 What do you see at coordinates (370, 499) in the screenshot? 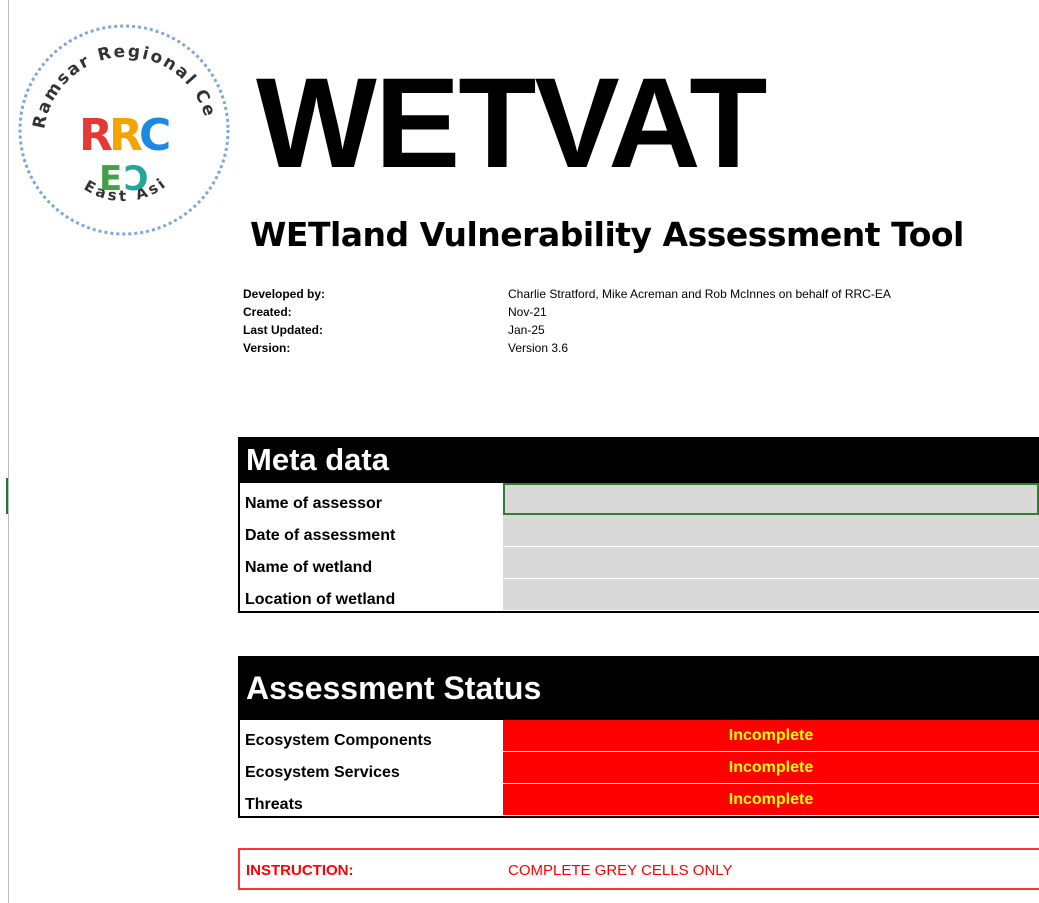
I see `meta-label: Name of assessor` at bounding box center [370, 499].